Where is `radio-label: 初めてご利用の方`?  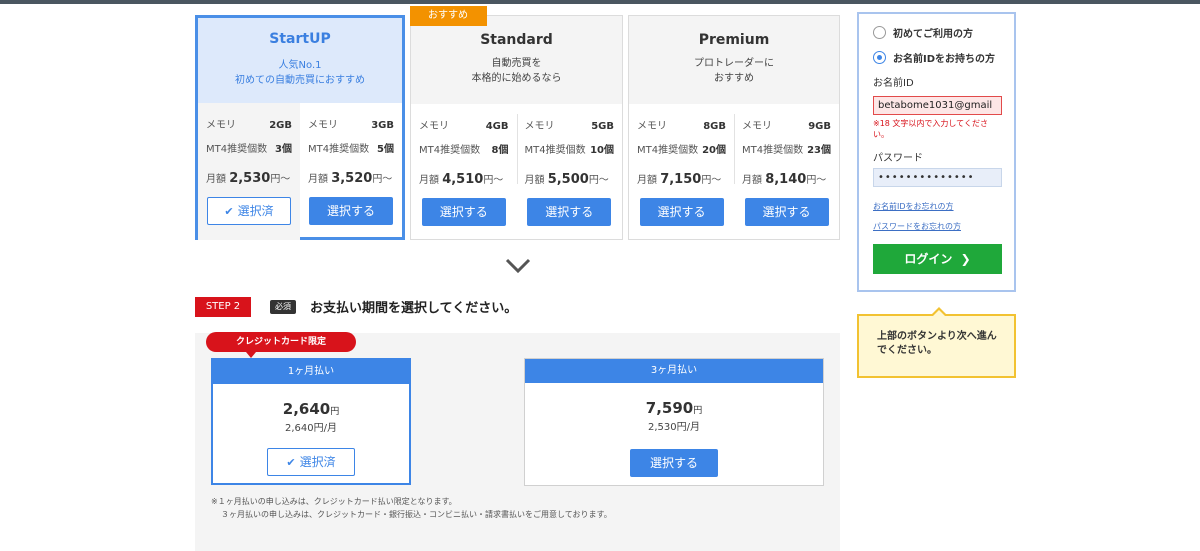
radio-label: 初めてご利用の方 is located at coordinates (933, 34).